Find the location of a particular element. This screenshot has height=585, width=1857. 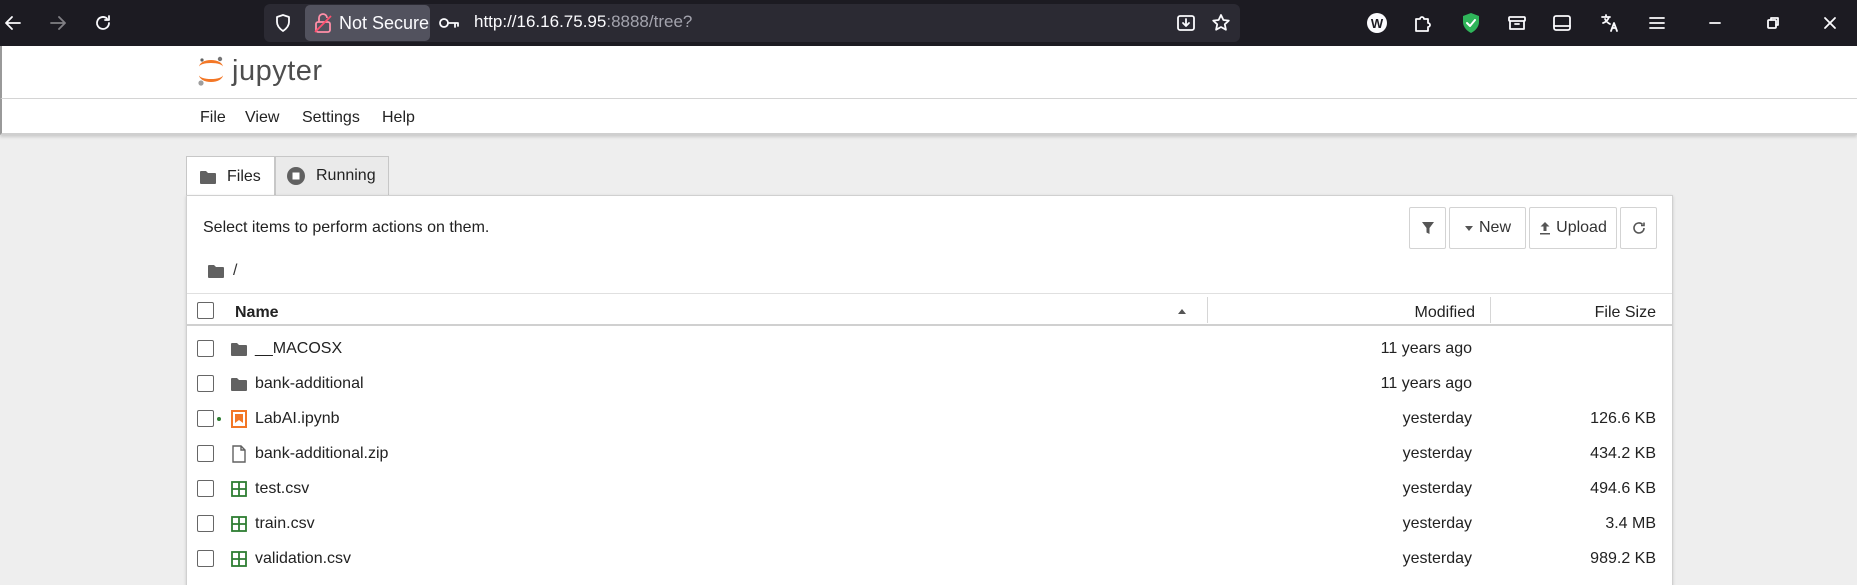

tab-running: Running is located at coordinates (332, 175).